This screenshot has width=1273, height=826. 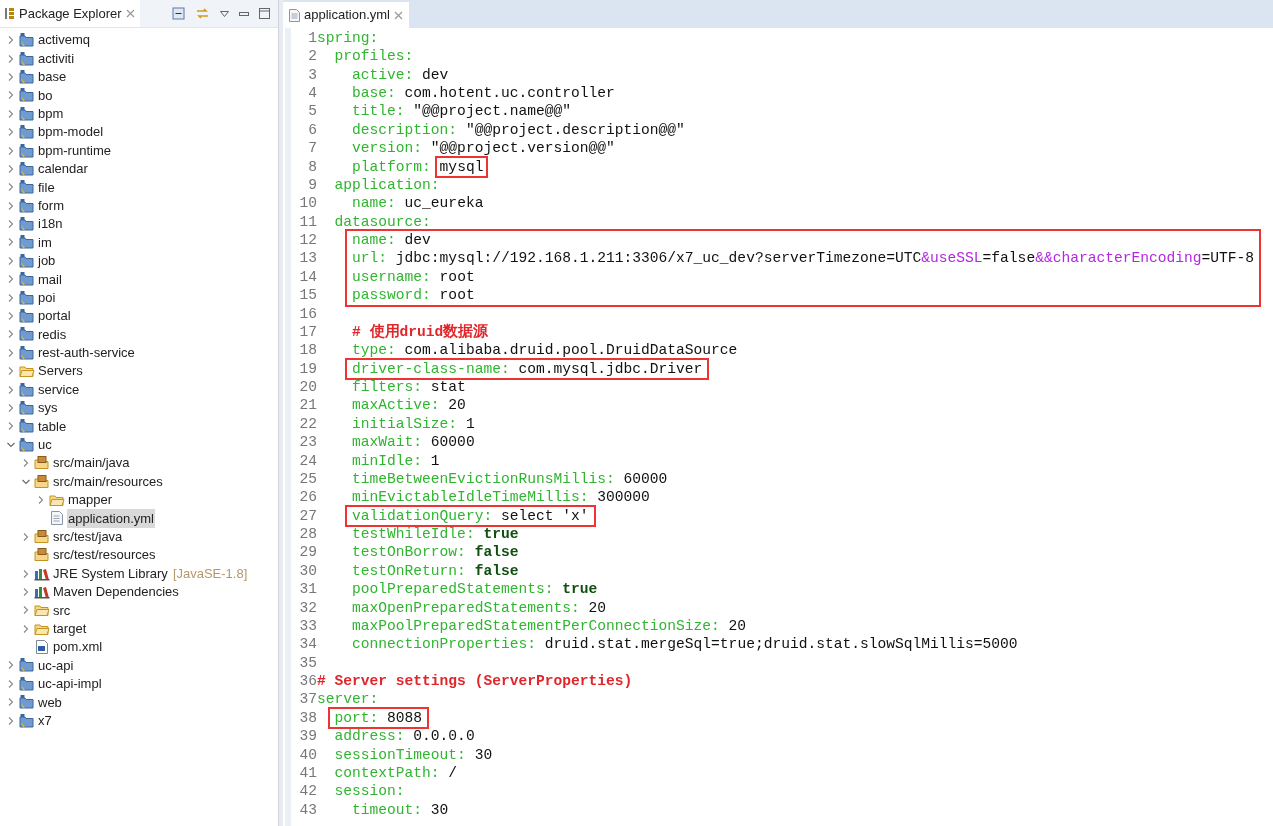 What do you see at coordinates (42, 536) in the screenshot?
I see `package-folder-icon` at bounding box center [42, 536].